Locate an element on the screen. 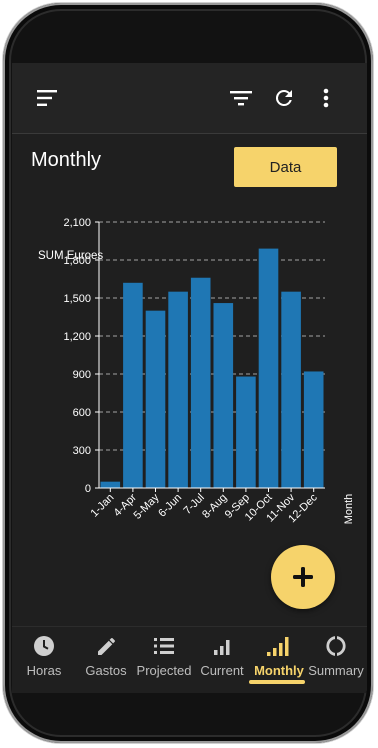 The height and width of the screenshot is (748, 378). bar-9-Sep is located at coordinates (246, 432).